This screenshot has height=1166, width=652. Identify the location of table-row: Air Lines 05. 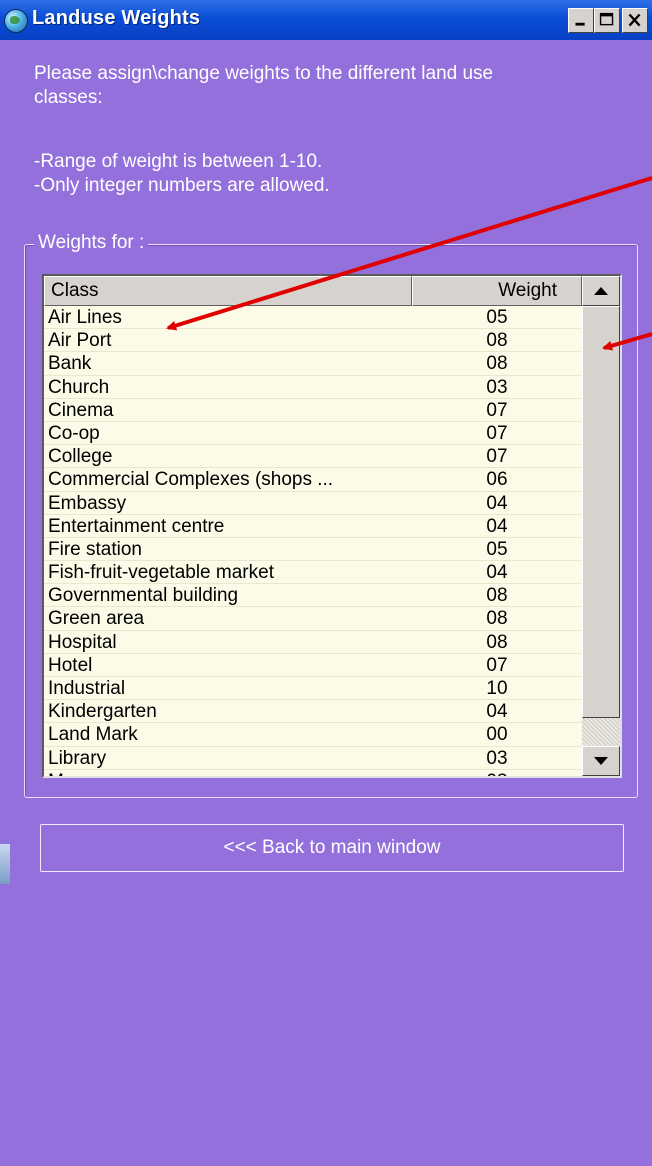
(313, 318).